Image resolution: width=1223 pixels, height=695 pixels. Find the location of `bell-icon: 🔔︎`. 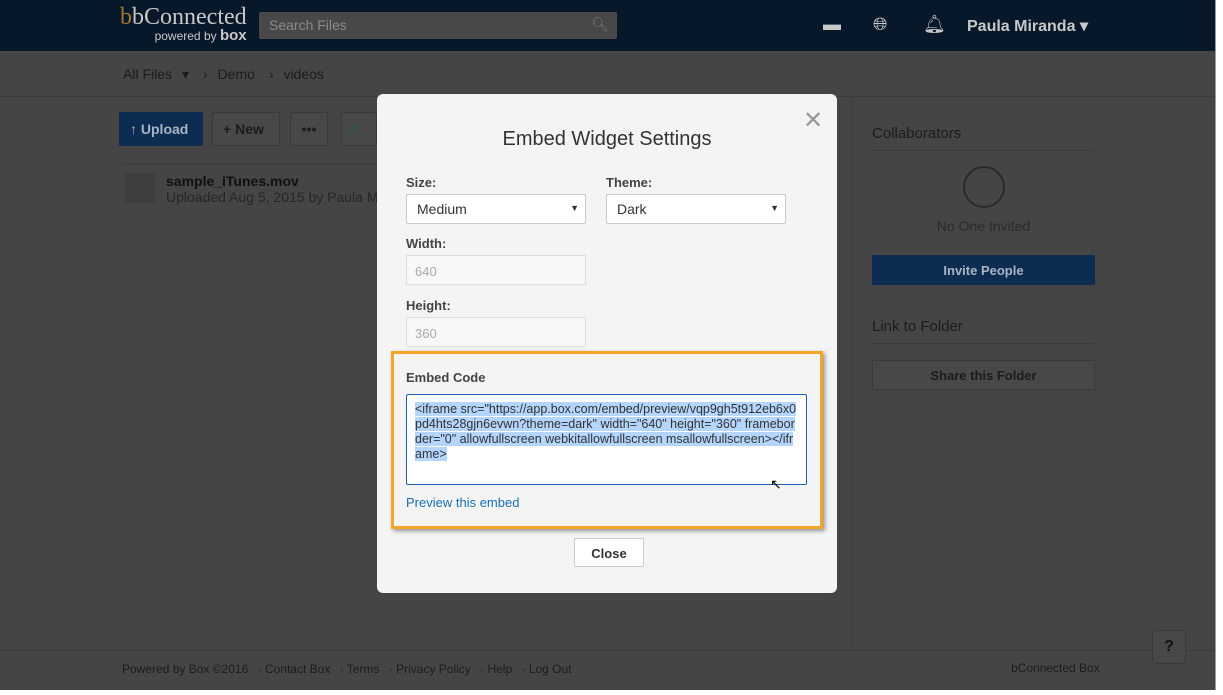

bell-icon: 🔔︎ is located at coordinates (934, 24).